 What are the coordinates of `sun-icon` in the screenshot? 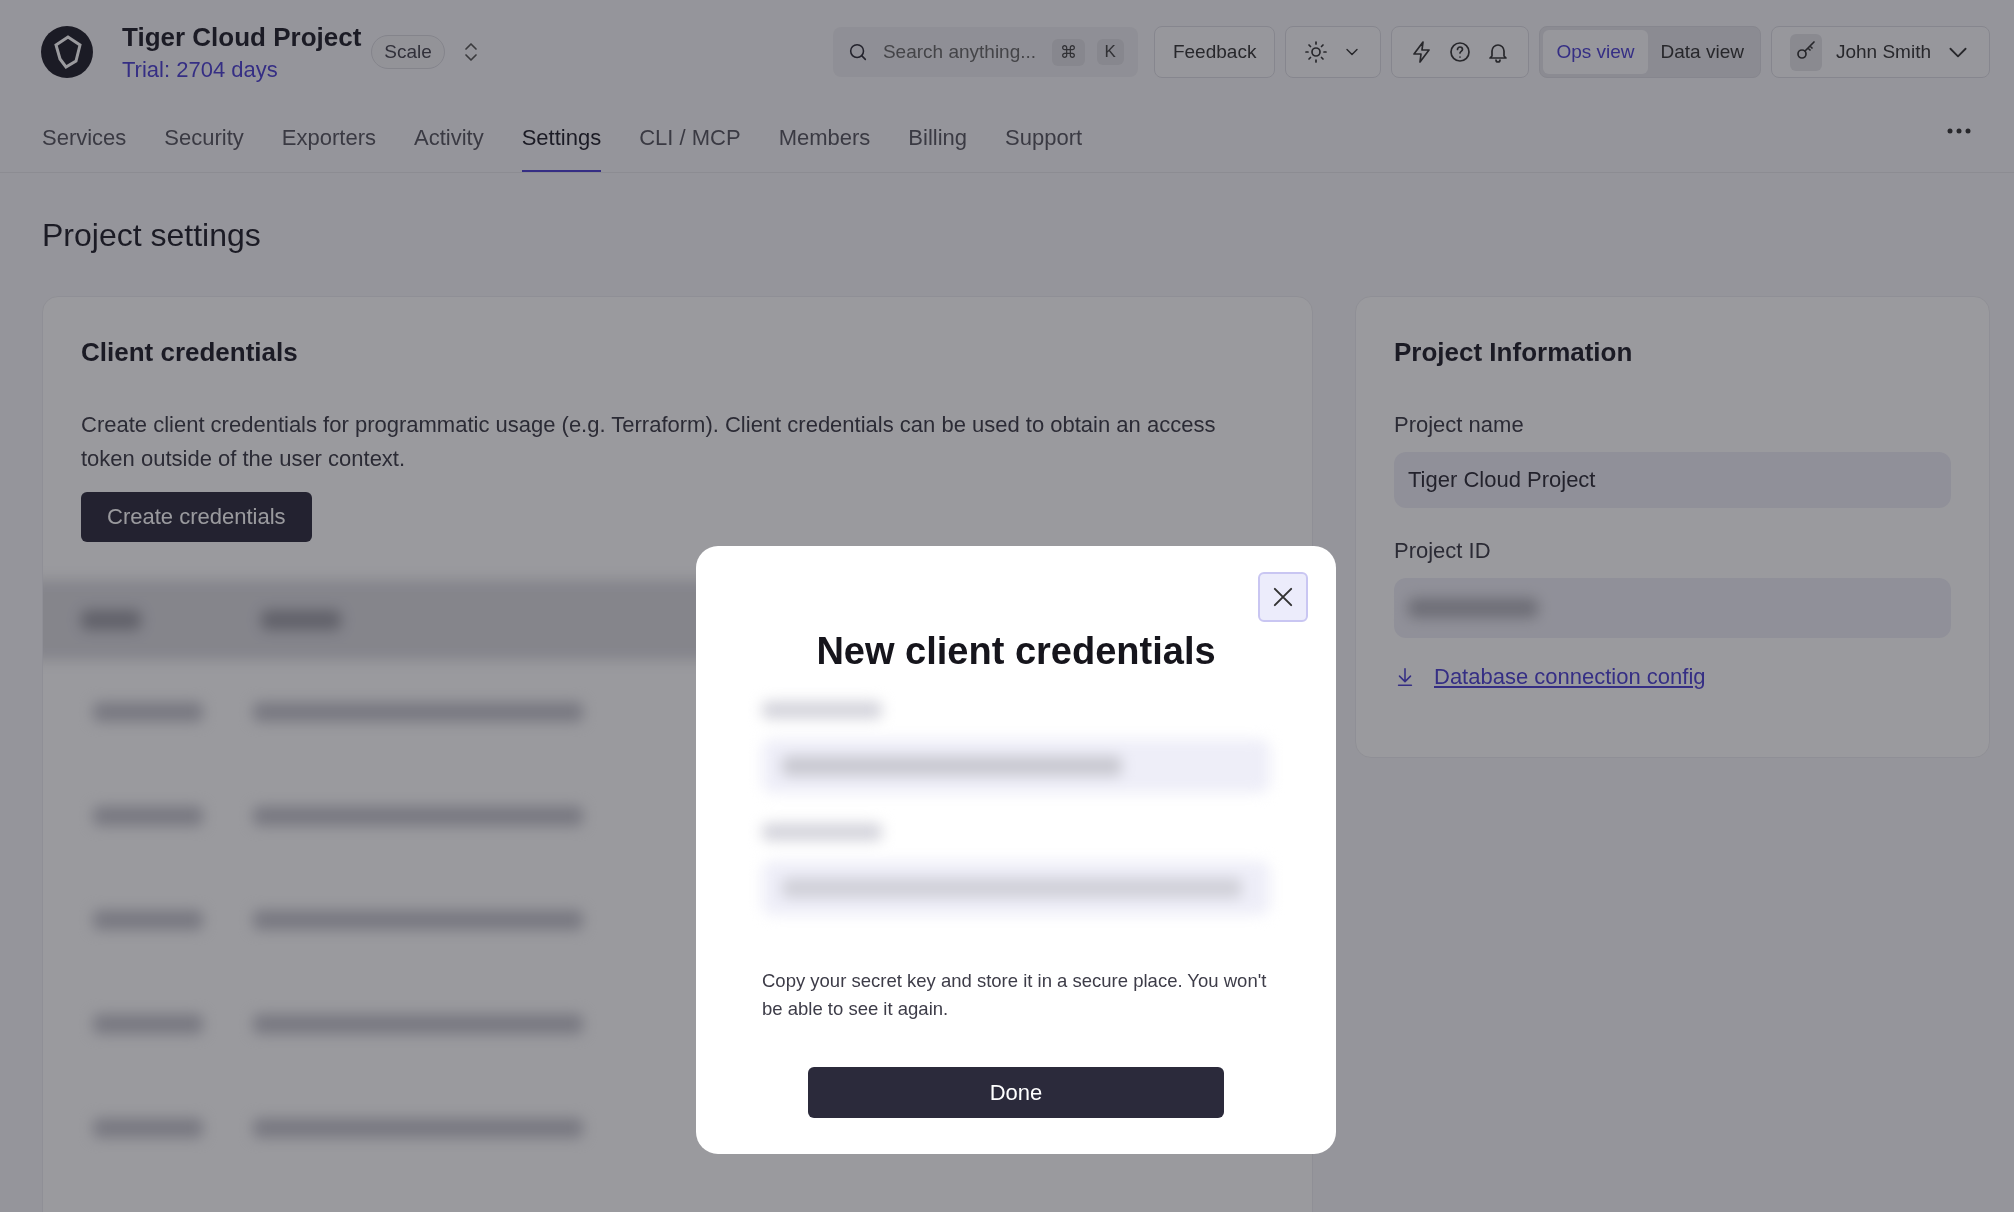 It's located at (1316, 52).